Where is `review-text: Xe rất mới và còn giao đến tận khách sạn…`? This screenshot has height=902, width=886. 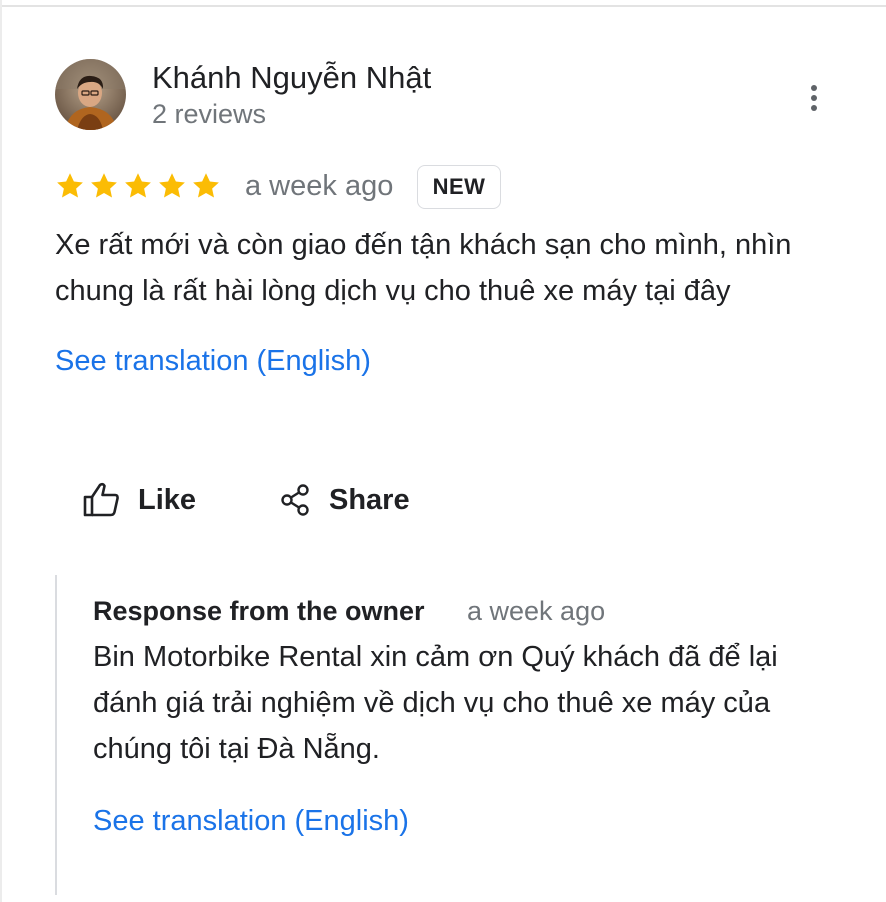
review-text: Xe rất mới và còn giao đến tận khách sạn… is located at coordinates (423, 268).